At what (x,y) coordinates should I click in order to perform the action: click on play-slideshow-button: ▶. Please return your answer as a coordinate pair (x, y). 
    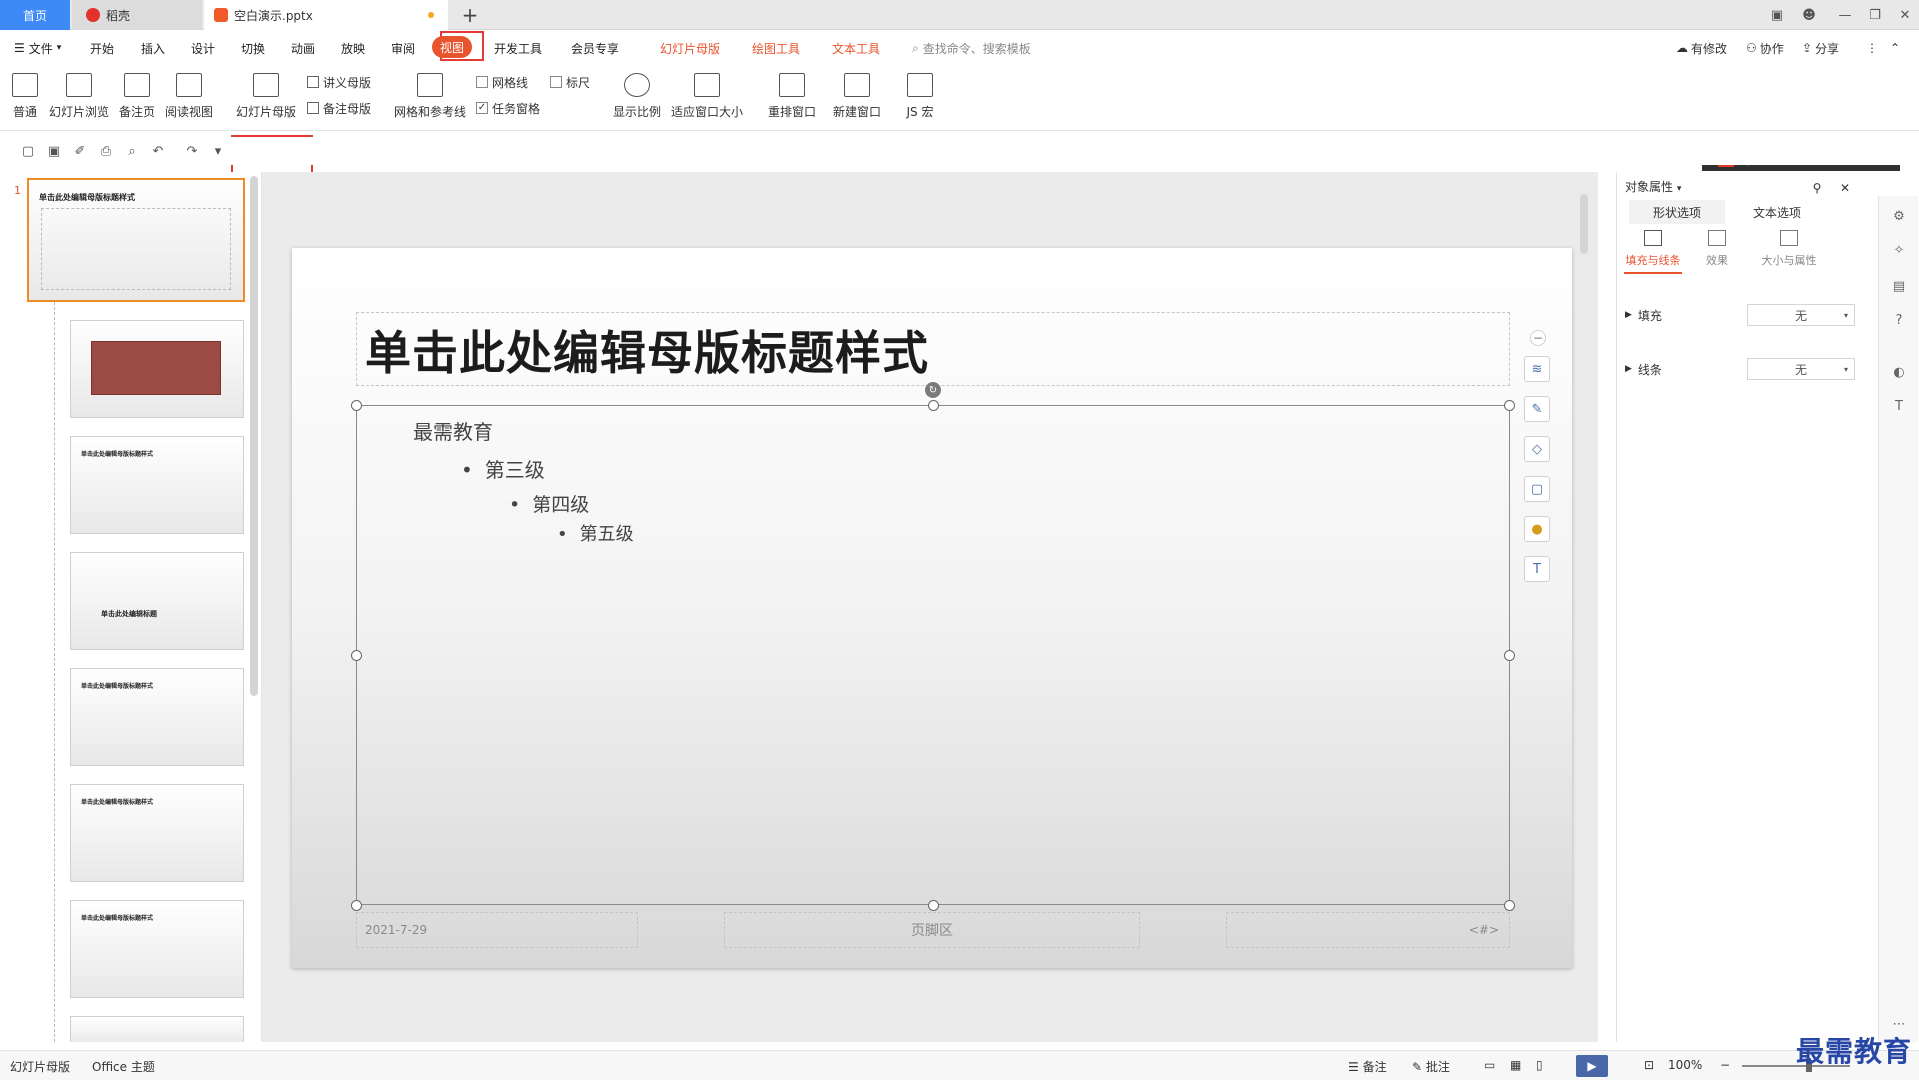
    Looking at the image, I should click on (1592, 1066).